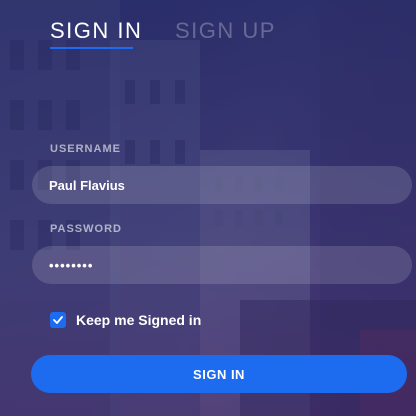 The width and height of the screenshot is (416, 416). Describe the element at coordinates (86, 229) in the screenshot. I see `password-label: PASSWORD` at that location.